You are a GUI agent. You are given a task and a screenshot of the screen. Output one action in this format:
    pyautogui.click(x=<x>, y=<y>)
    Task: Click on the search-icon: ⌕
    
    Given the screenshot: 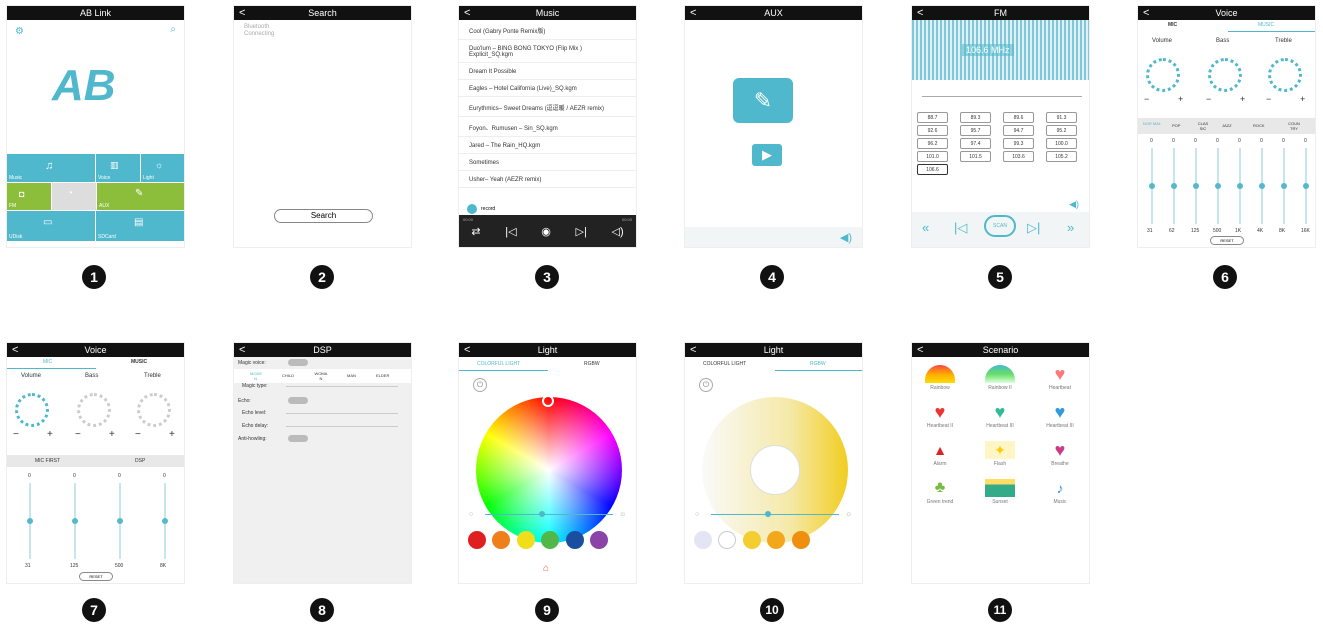 What is the action you would take?
    pyautogui.click(x=173, y=29)
    